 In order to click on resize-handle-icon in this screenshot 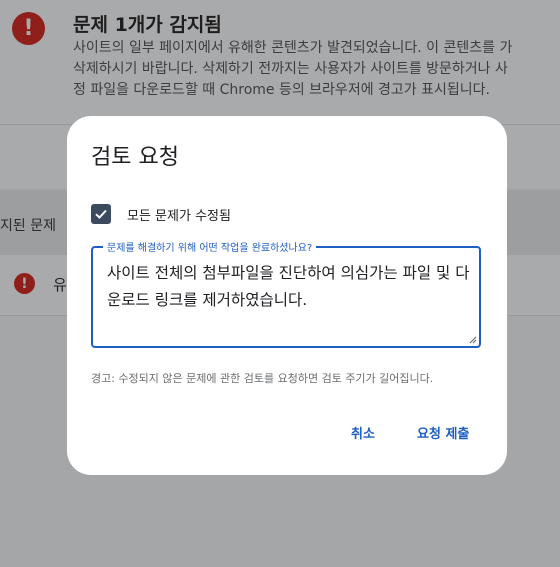, I will do `click(473, 340)`.